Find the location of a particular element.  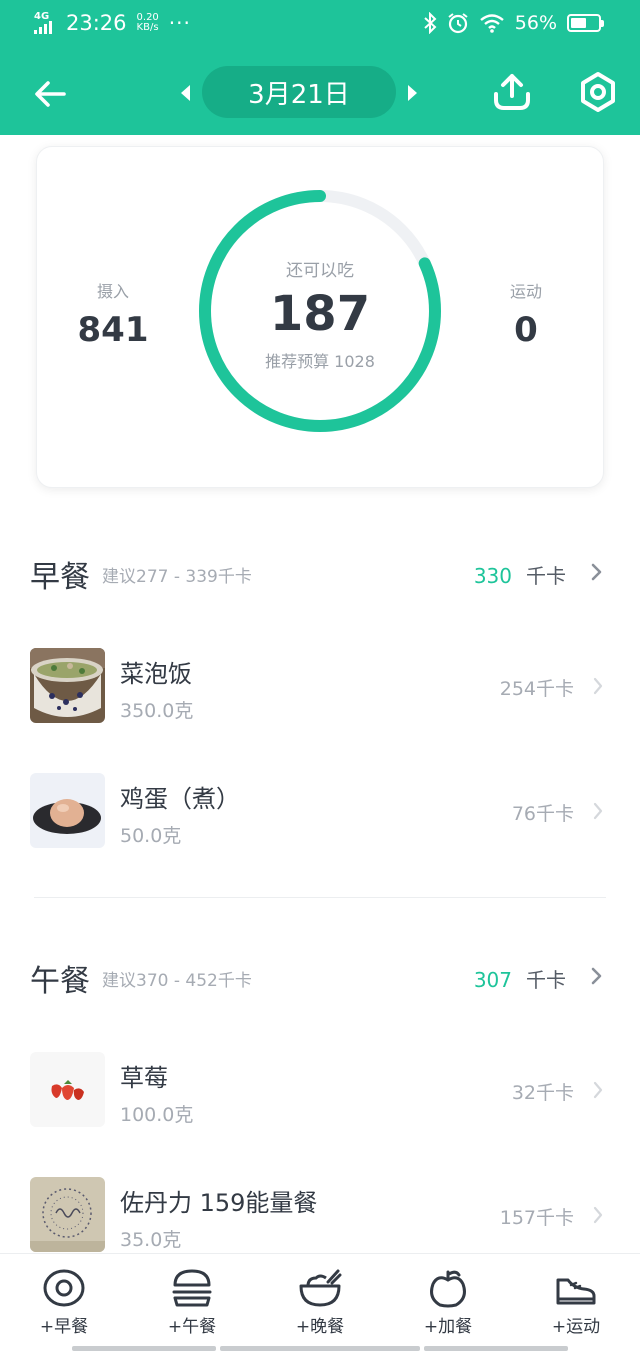

food-name: 草莓 is located at coordinates (144, 1078).